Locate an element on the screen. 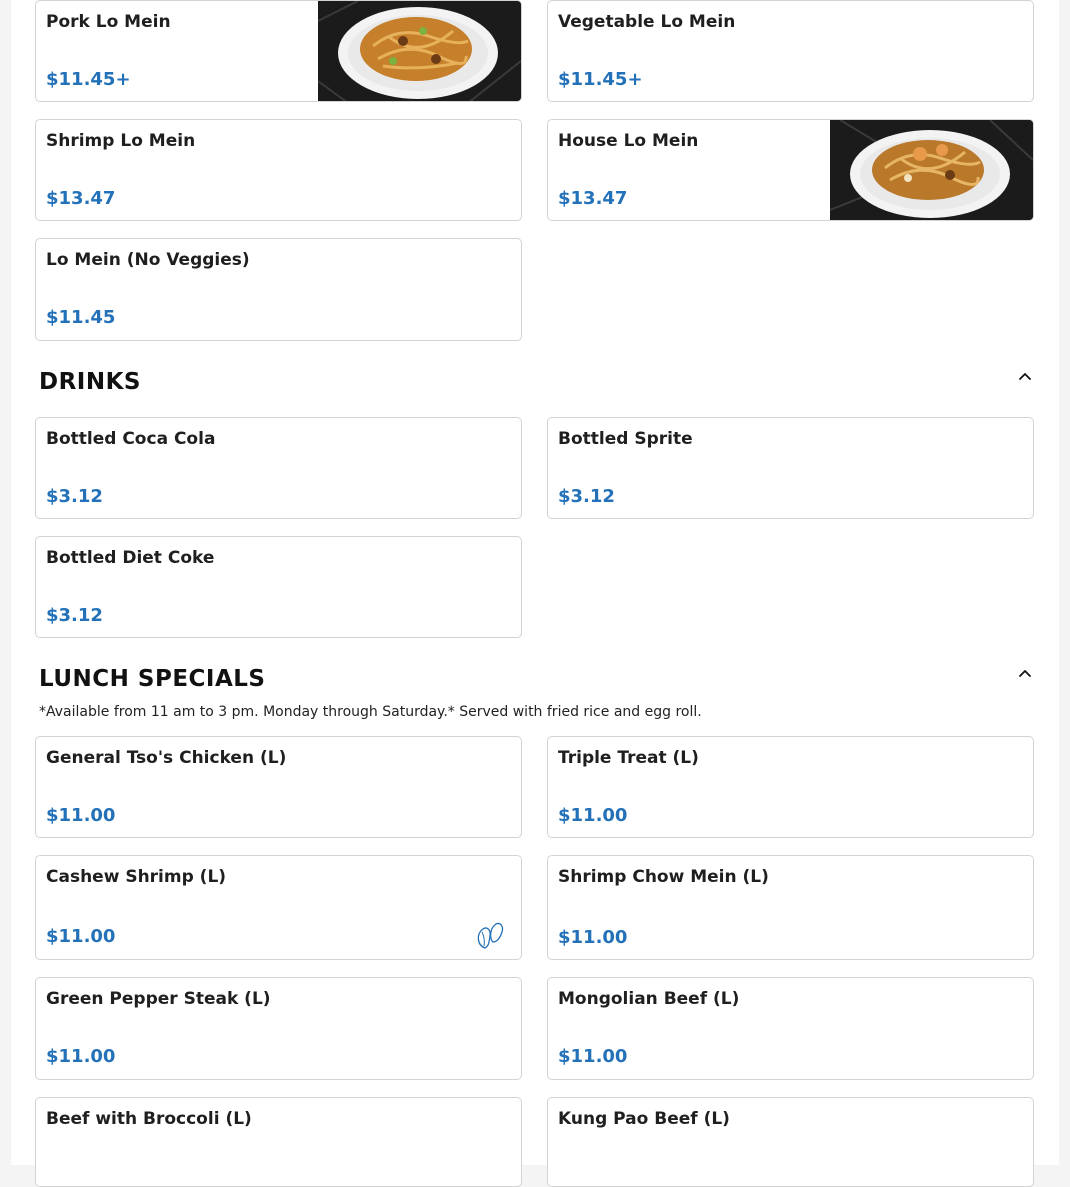  item-name: Green Pepper Steak (L) is located at coordinates (158, 999).